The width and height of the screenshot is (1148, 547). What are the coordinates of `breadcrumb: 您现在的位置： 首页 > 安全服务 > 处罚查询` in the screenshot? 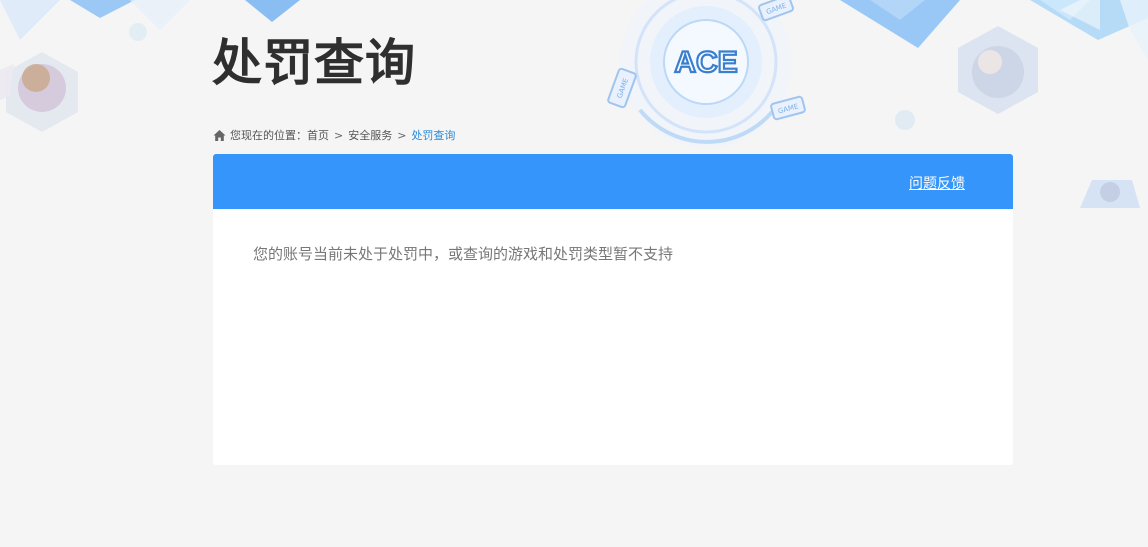 It's located at (334, 135).